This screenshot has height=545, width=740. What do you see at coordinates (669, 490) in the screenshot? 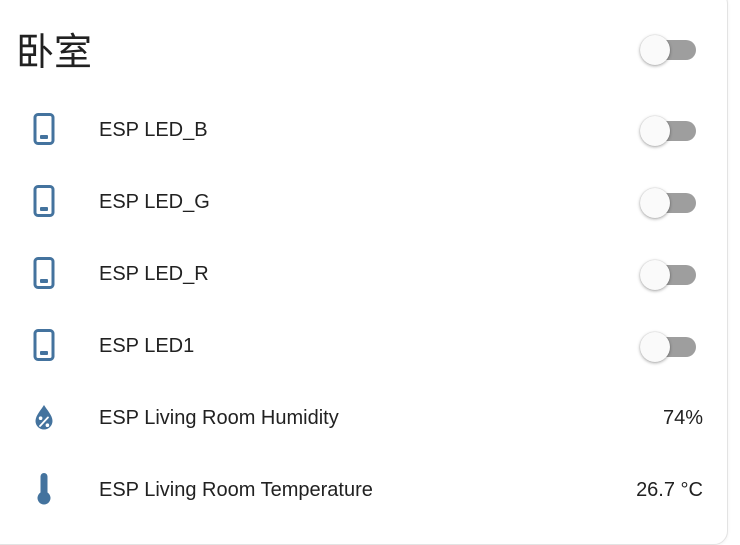
I see `entity-value: 26.7 °C` at bounding box center [669, 490].